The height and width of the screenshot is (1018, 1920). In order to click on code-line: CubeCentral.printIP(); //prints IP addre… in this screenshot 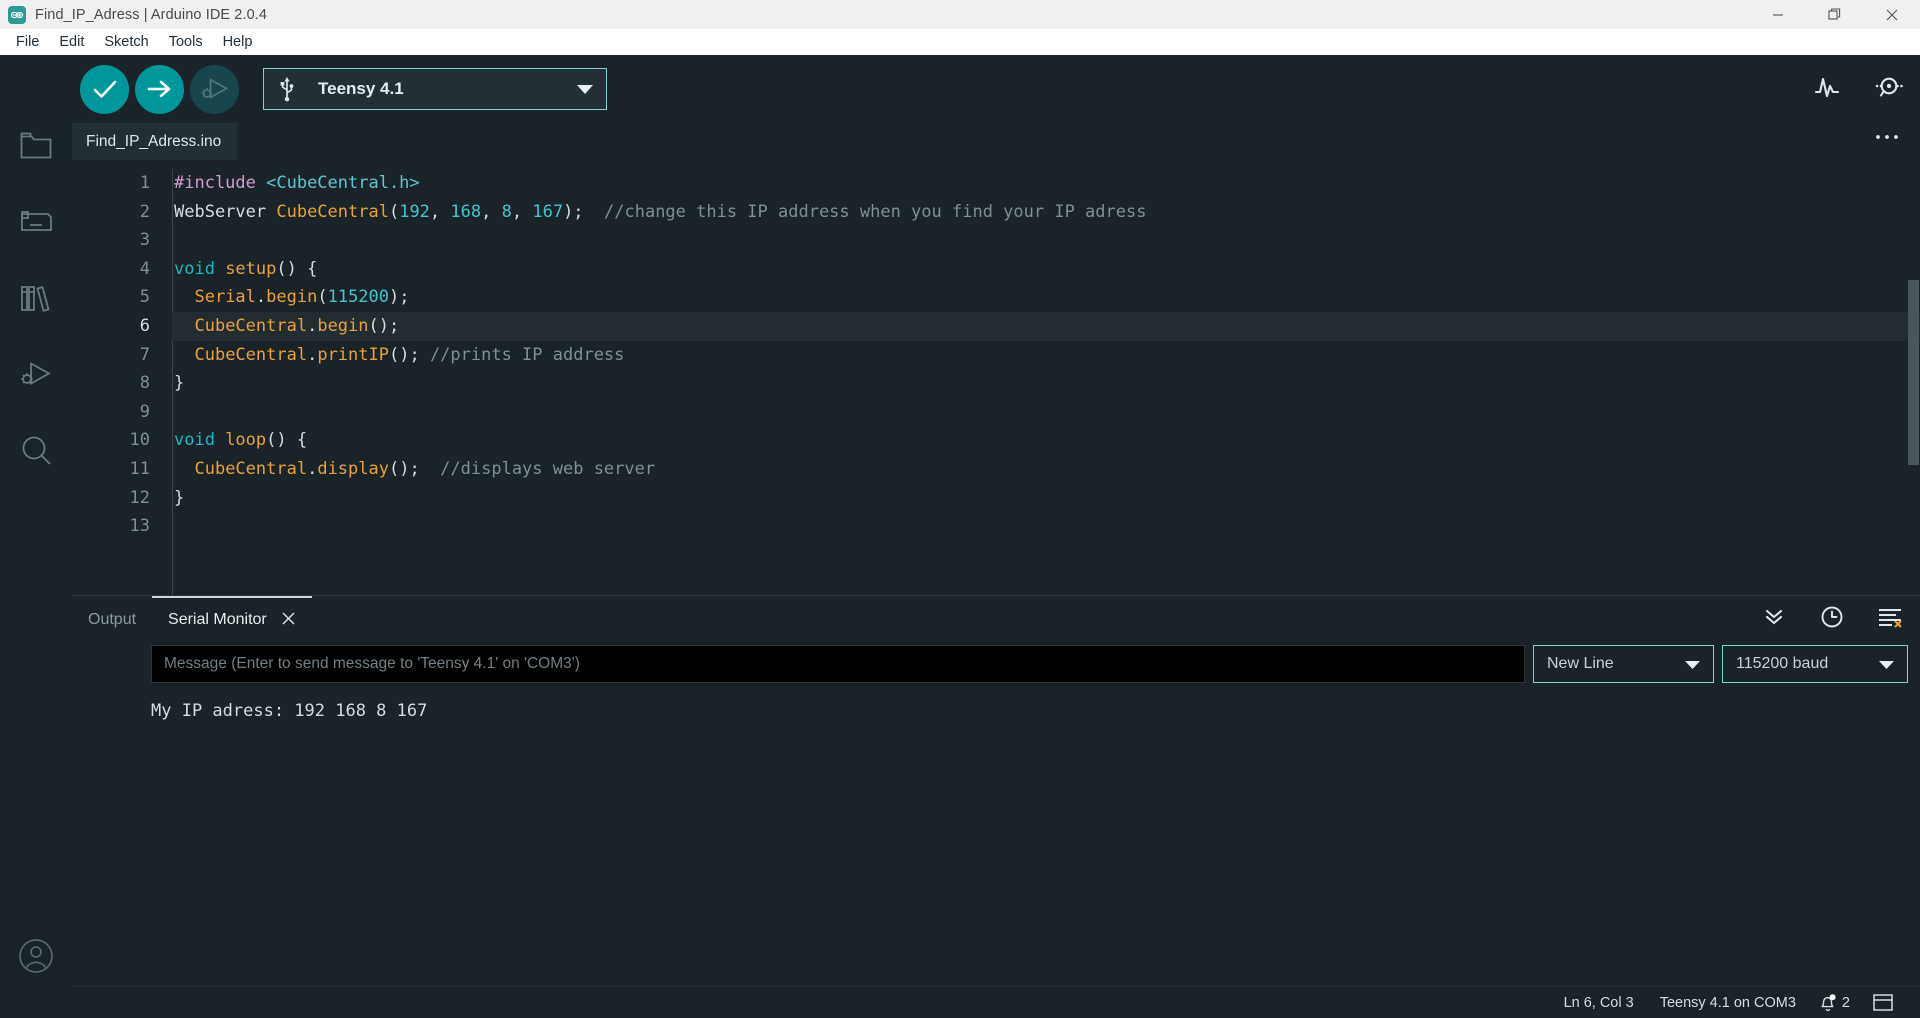, I will do `click(1046, 355)`.